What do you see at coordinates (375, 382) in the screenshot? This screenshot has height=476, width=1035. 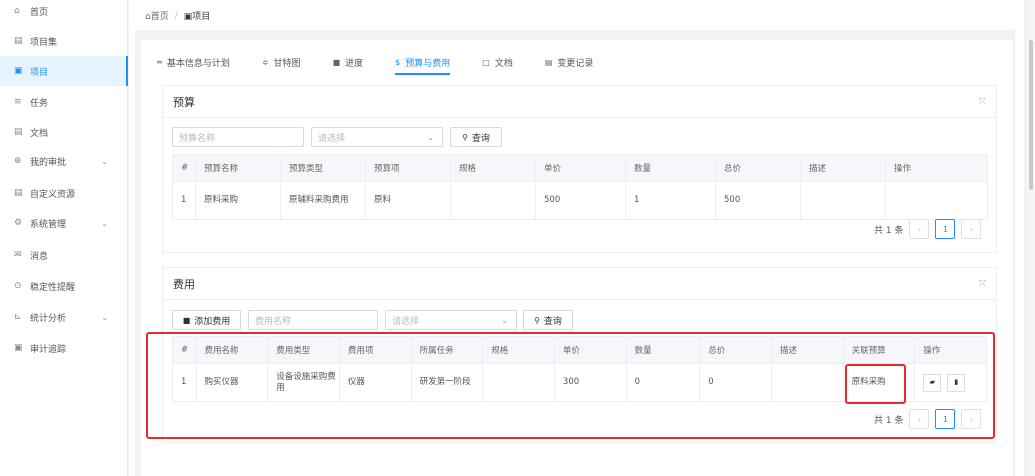 I see `table-cell: 仪器` at bounding box center [375, 382].